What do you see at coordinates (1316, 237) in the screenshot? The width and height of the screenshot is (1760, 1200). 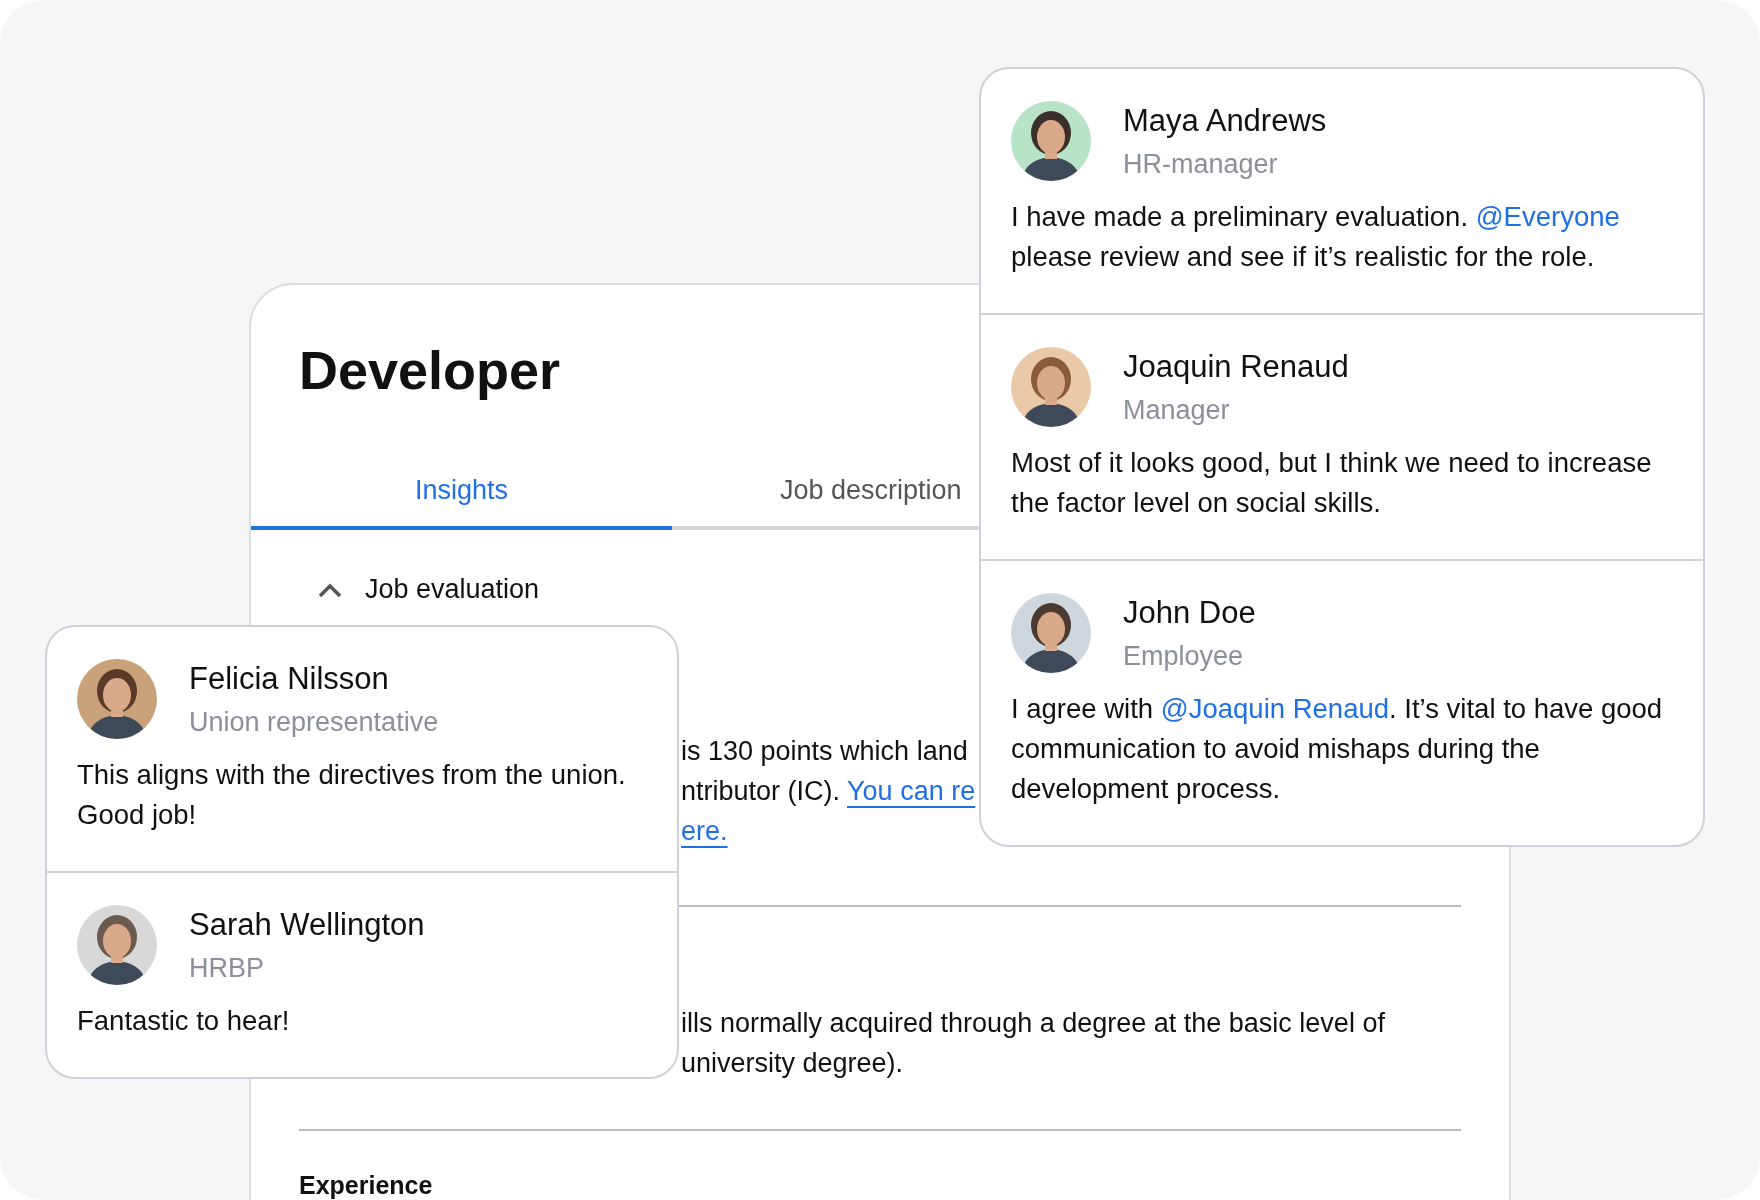 I see `comment-text: I have made a preliminary evaluation. @Everyone please review and see if it’s realistic for the role.` at bounding box center [1316, 237].